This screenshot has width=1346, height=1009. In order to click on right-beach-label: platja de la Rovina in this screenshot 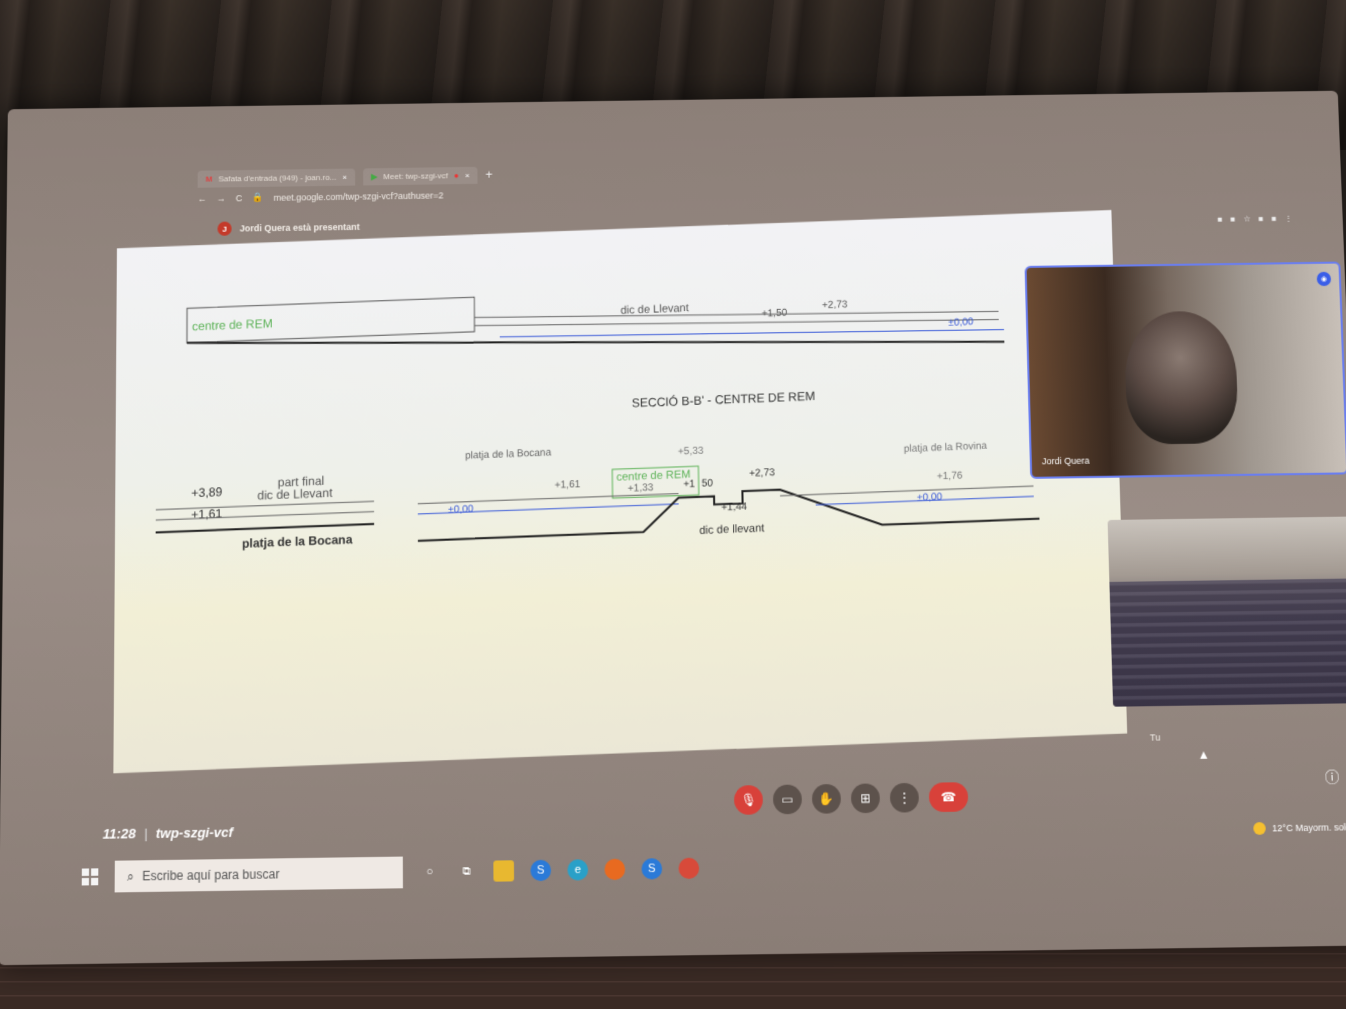, I will do `click(946, 447)`.